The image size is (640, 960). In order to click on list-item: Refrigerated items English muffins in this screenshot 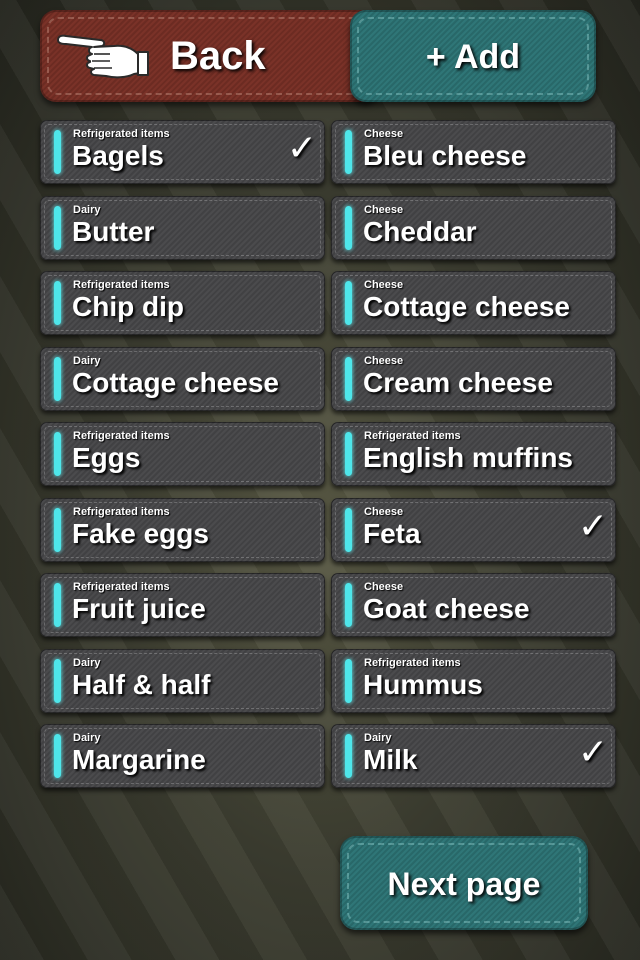, I will do `click(473, 454)`.